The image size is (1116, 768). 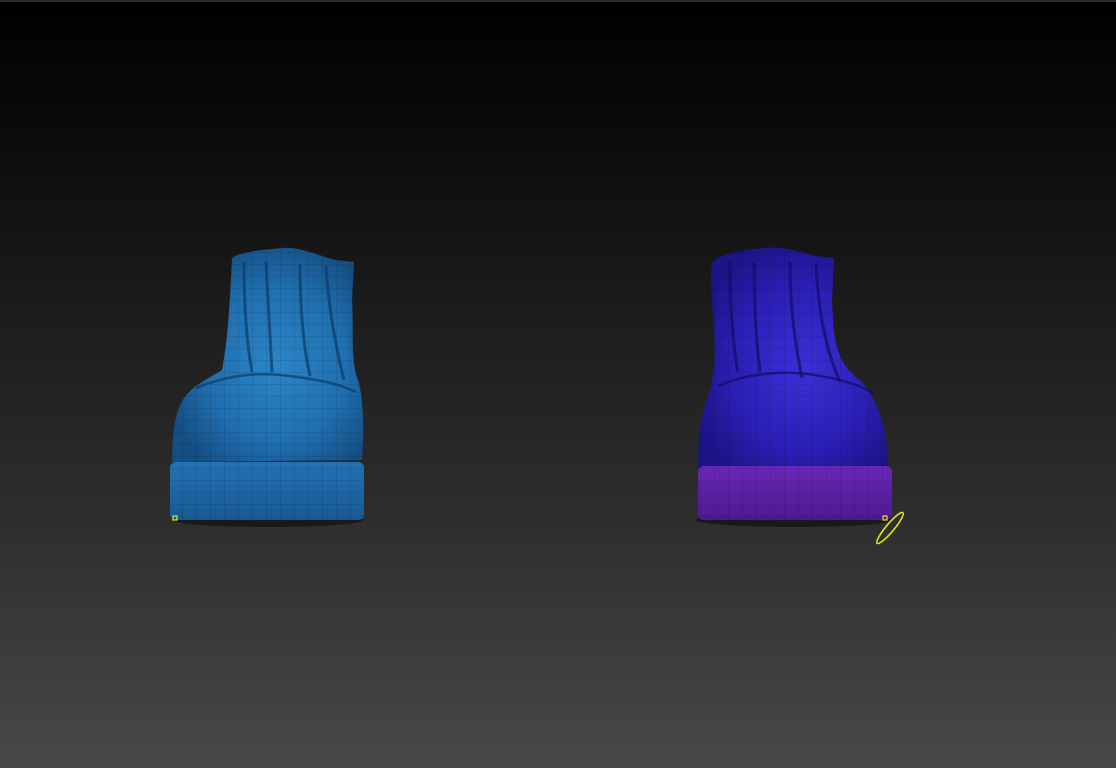 What do you see at coordinates (267, 387) in the screenshot?
I see `boot-model-left` at bounding box center [267, 387].